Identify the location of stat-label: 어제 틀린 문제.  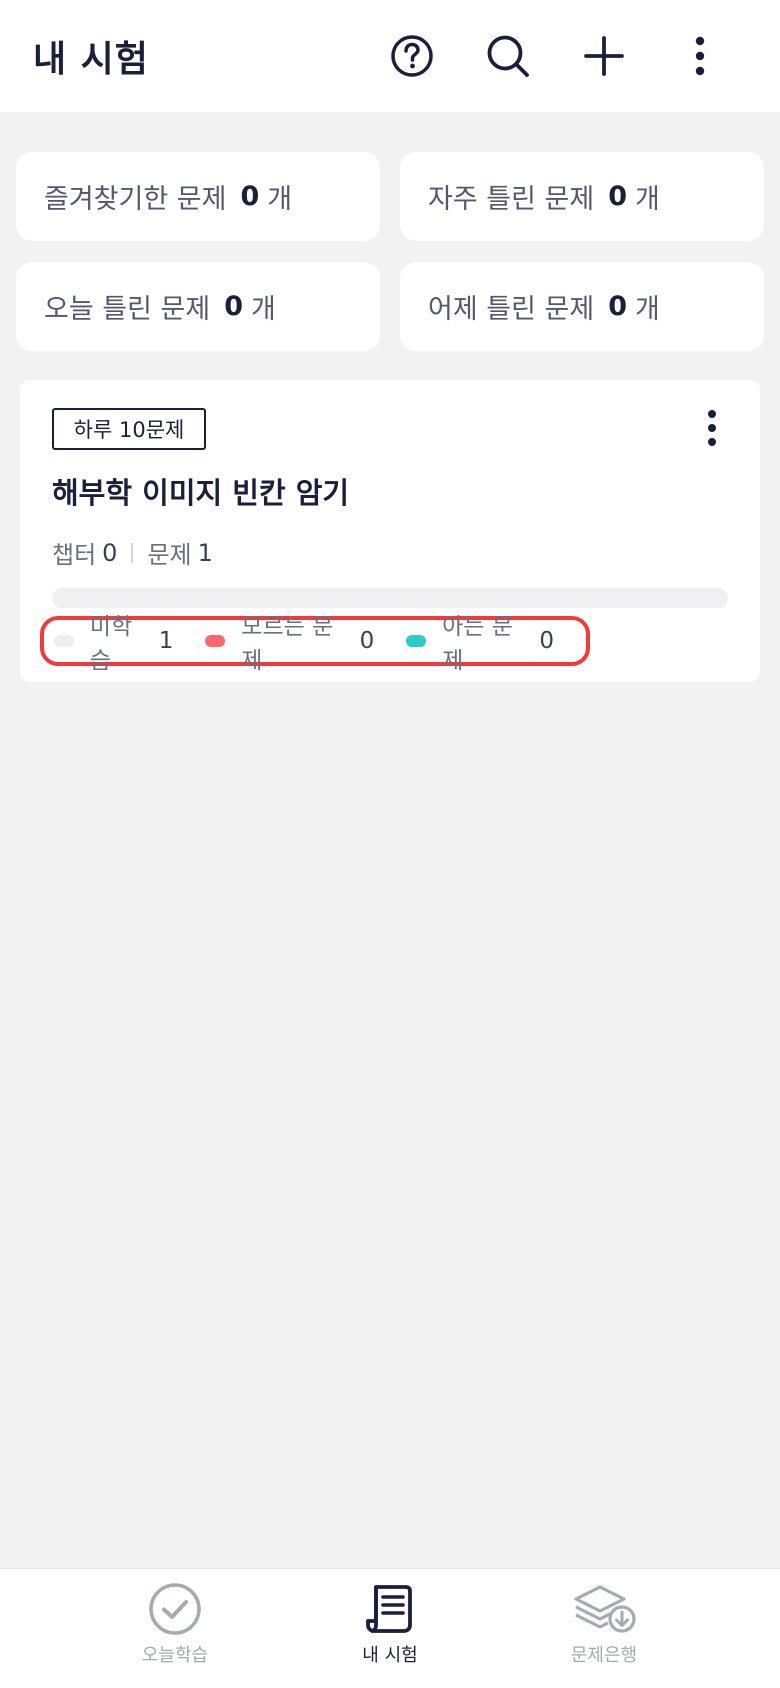
(511, 309).